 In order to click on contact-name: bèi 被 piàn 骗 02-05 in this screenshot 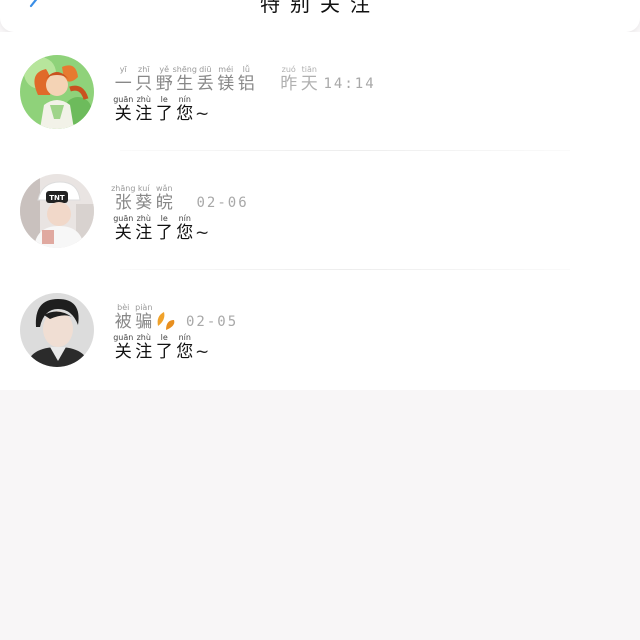, I will do `click(176, 317)`.